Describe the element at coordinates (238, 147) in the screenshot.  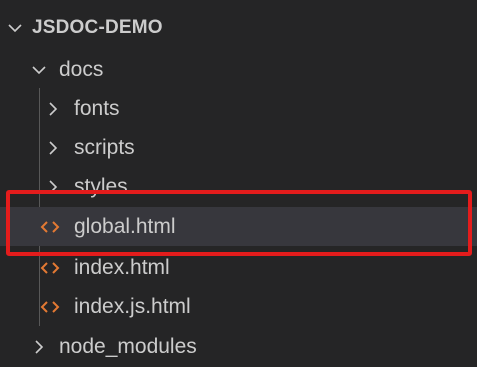
I see `tree-item-scripts: scripts` at that location.